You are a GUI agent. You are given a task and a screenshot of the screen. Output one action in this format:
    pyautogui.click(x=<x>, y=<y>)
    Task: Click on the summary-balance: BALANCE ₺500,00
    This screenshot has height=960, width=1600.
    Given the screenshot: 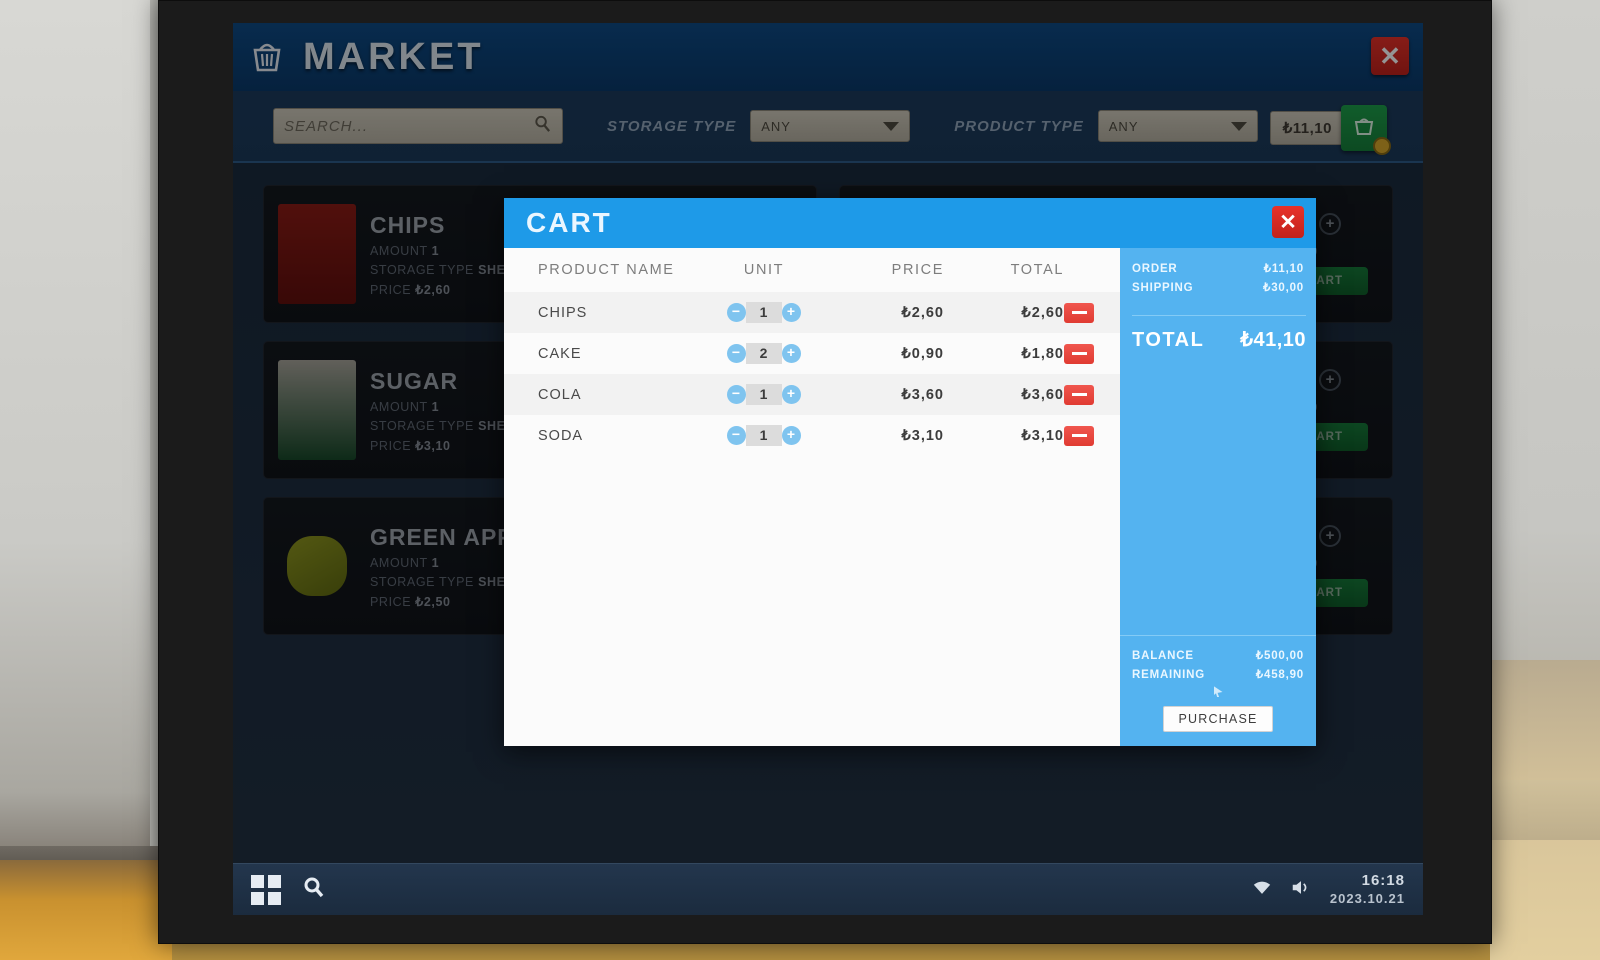 What is the action you would take?
    pyautogui.click(x=1218, y=655)
    